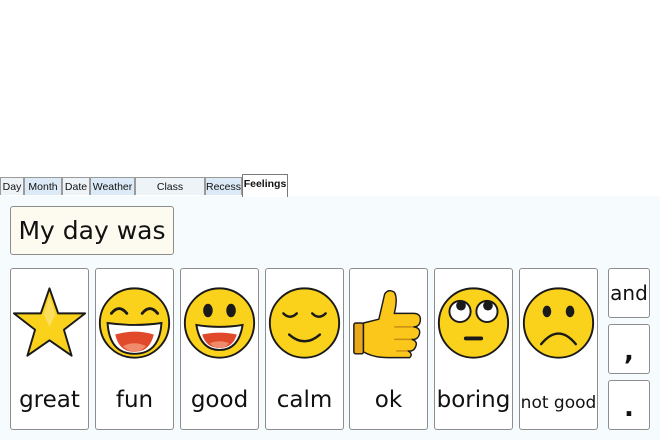 The height and width of the screenshot is (440, 660). I want to click on tab-date: Date, so click(76, 186).